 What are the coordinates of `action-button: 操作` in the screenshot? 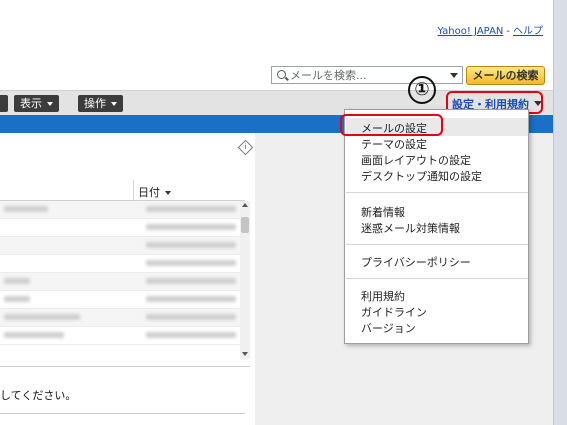 It's located at (100, 103).